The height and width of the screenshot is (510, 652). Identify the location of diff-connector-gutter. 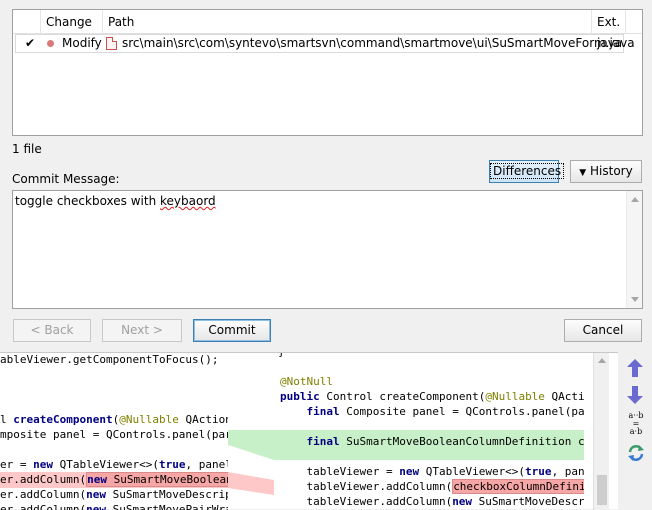
(251, 462).